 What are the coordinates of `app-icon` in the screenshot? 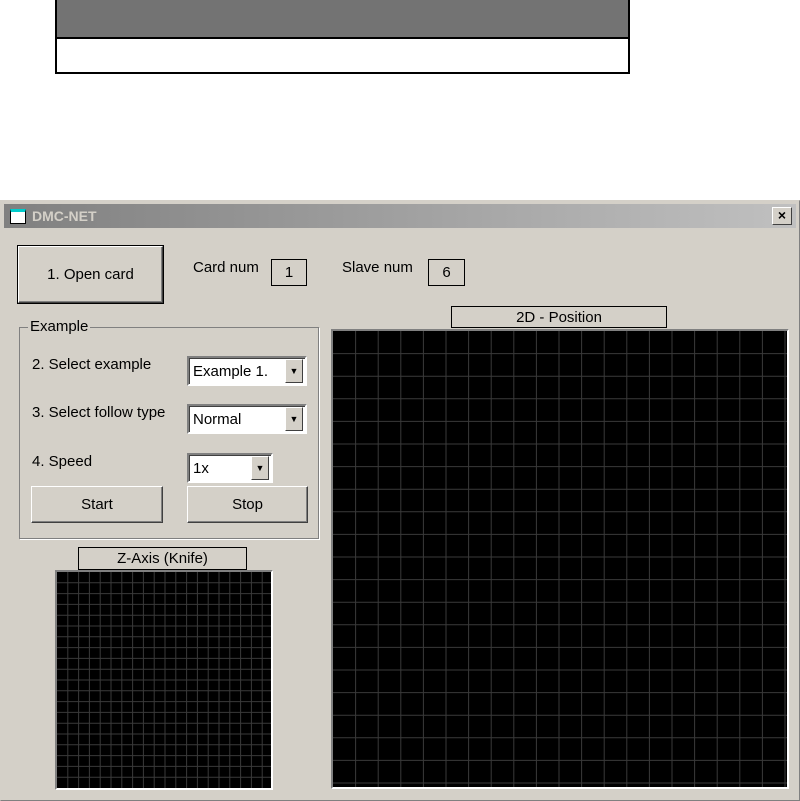 It's located at (18, 216).